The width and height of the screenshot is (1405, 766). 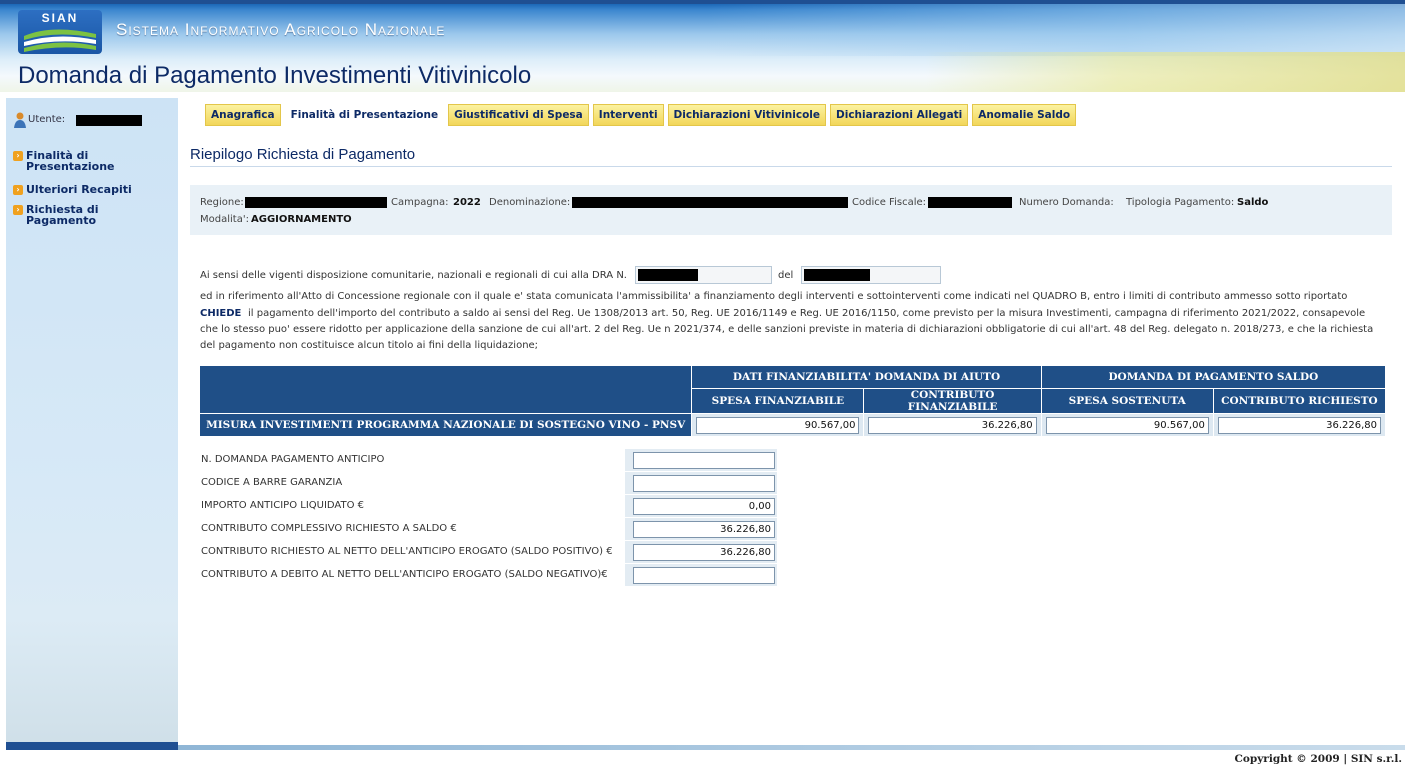 I want to click on form-label: N. DOMANDA PAGAMENTO ANTICIPO, so click(x=293, y=459).